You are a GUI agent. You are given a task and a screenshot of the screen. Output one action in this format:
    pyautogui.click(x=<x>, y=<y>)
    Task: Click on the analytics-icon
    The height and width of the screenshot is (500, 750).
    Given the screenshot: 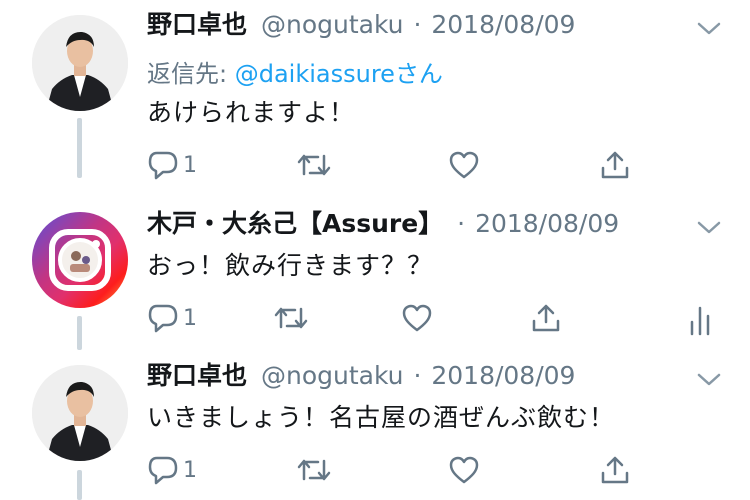 What is the action you would take?
    pyautogui.click(x=700, y=320)
    